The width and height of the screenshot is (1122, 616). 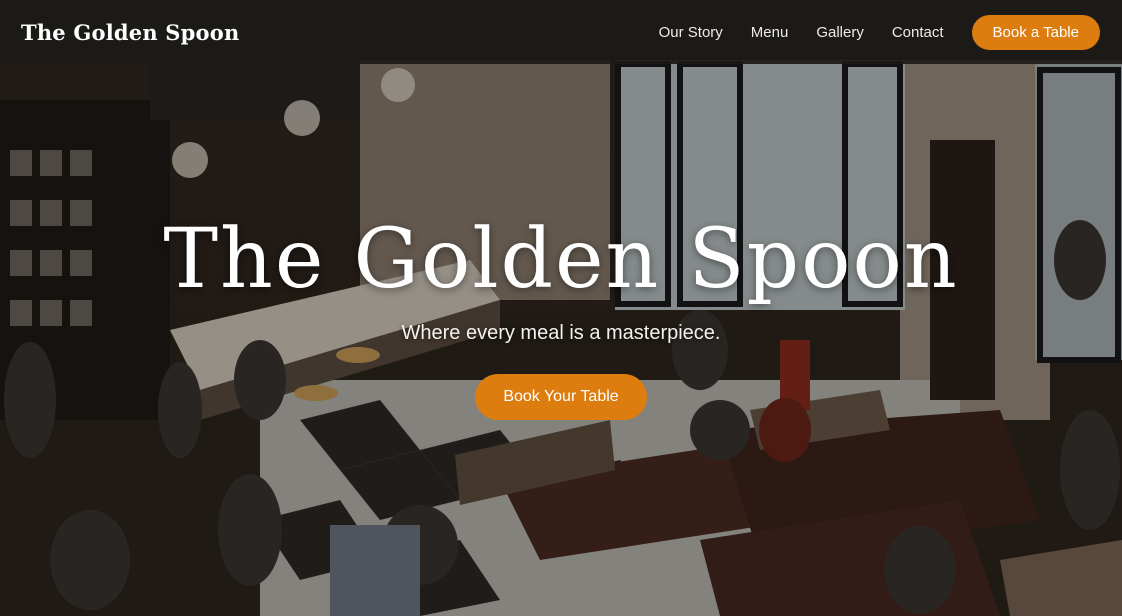 I want to click on nav-link-our-story: Our Story, so click(x=691, y=32).